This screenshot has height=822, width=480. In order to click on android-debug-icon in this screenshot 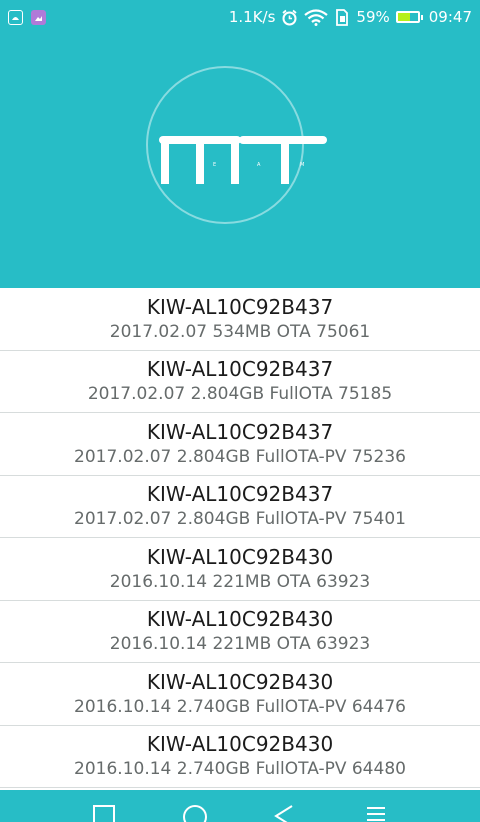, I will do `click(15, 17)`.